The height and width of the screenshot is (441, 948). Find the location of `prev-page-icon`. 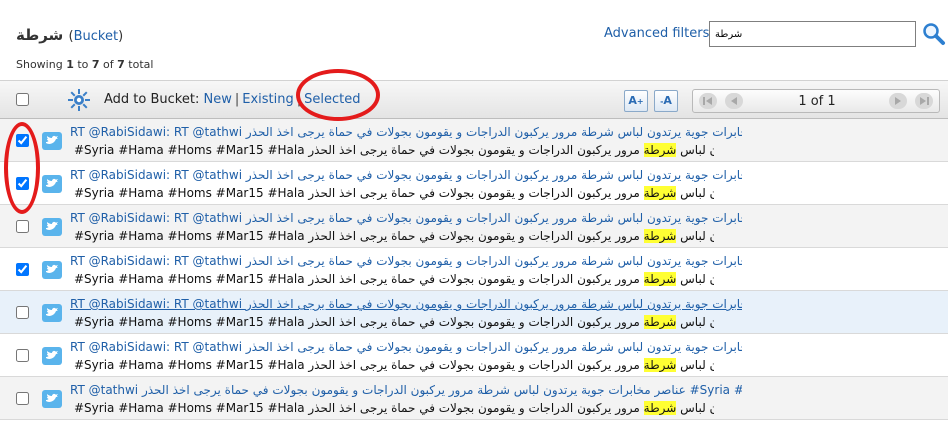

prev-page-icon is located at coordinates (734, 101).